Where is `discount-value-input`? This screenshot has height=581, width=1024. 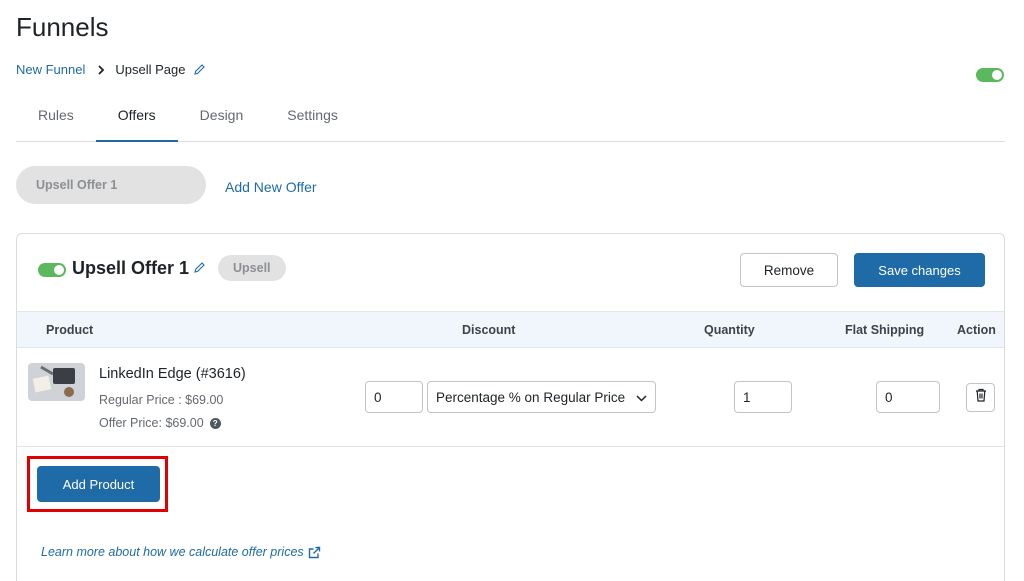
discount-value-input is located at coordinates (394, 397).